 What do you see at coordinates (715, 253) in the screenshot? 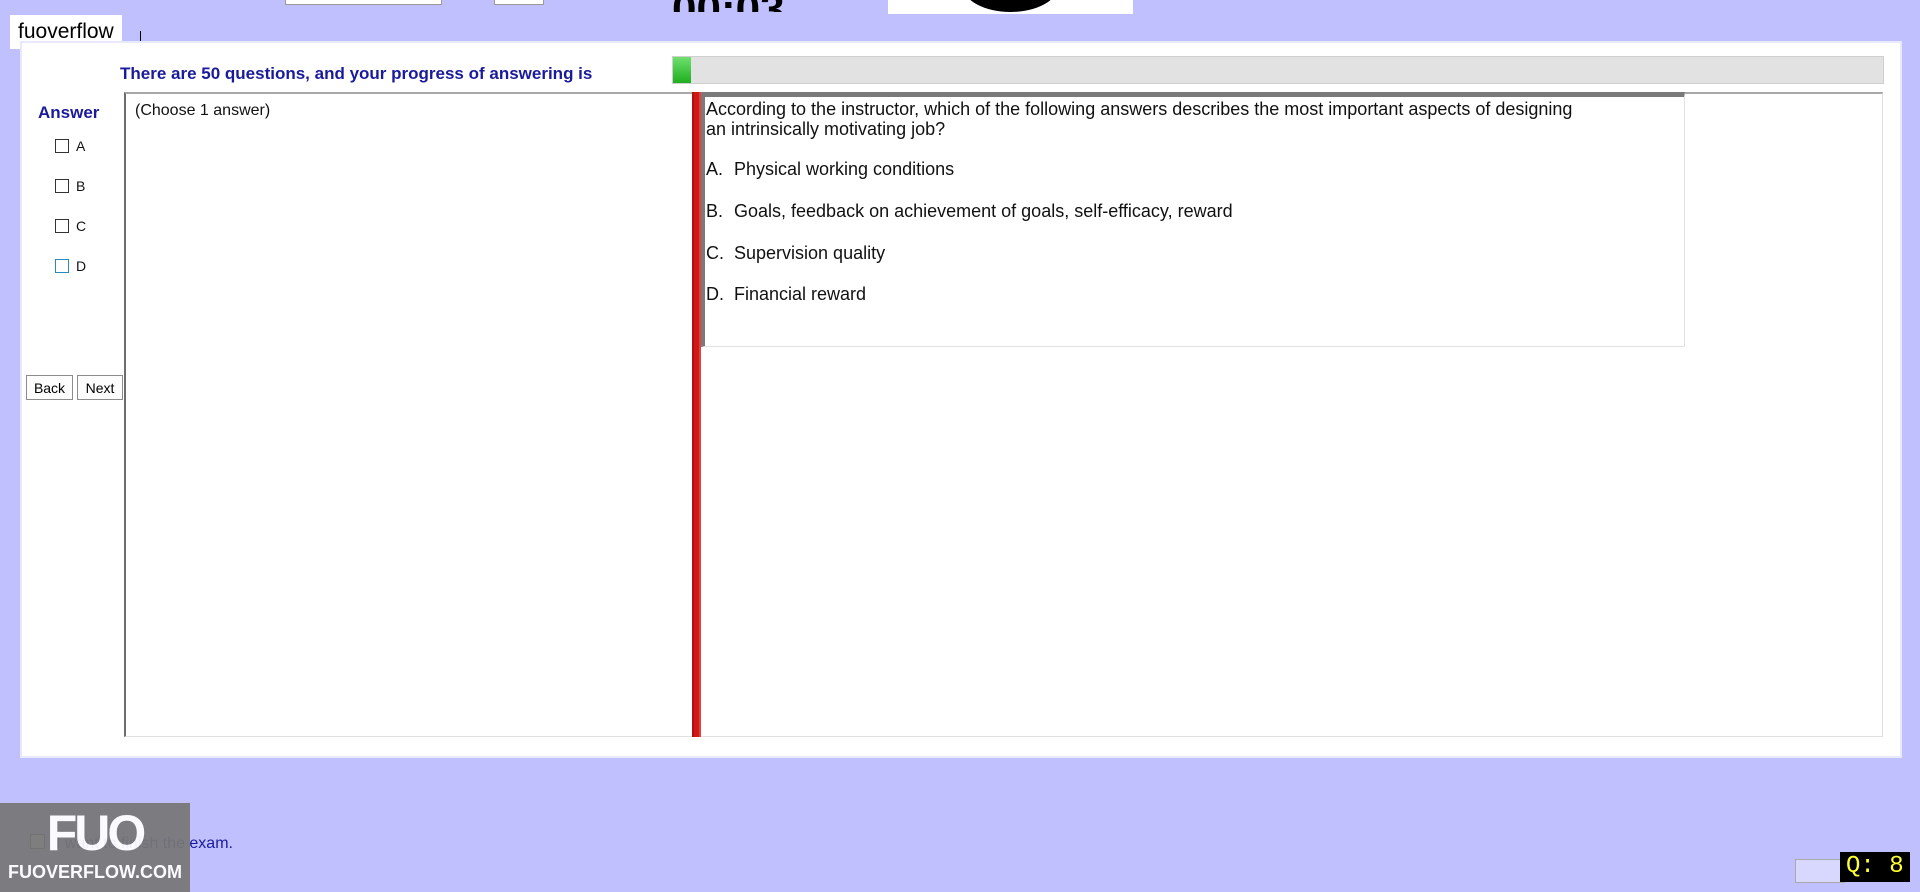
I see `question-option-letter-c: C.` at bounding box center [715, 253].